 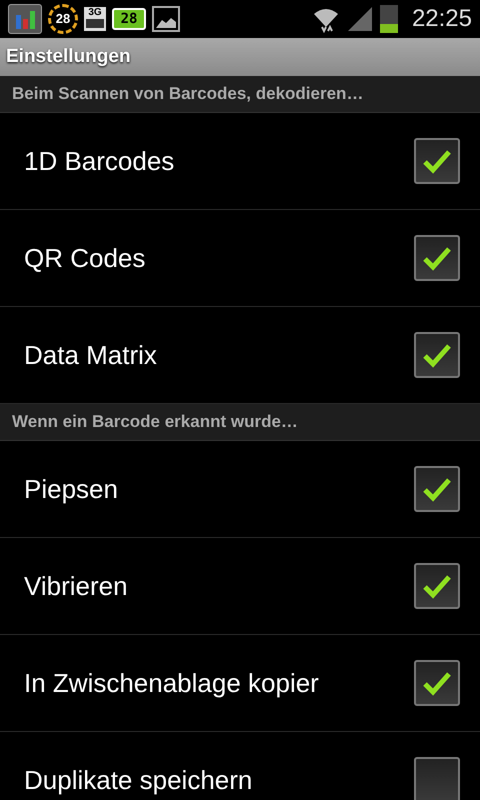 I want to click on screen-title: Einstellungen, so click(x=68, y=56).